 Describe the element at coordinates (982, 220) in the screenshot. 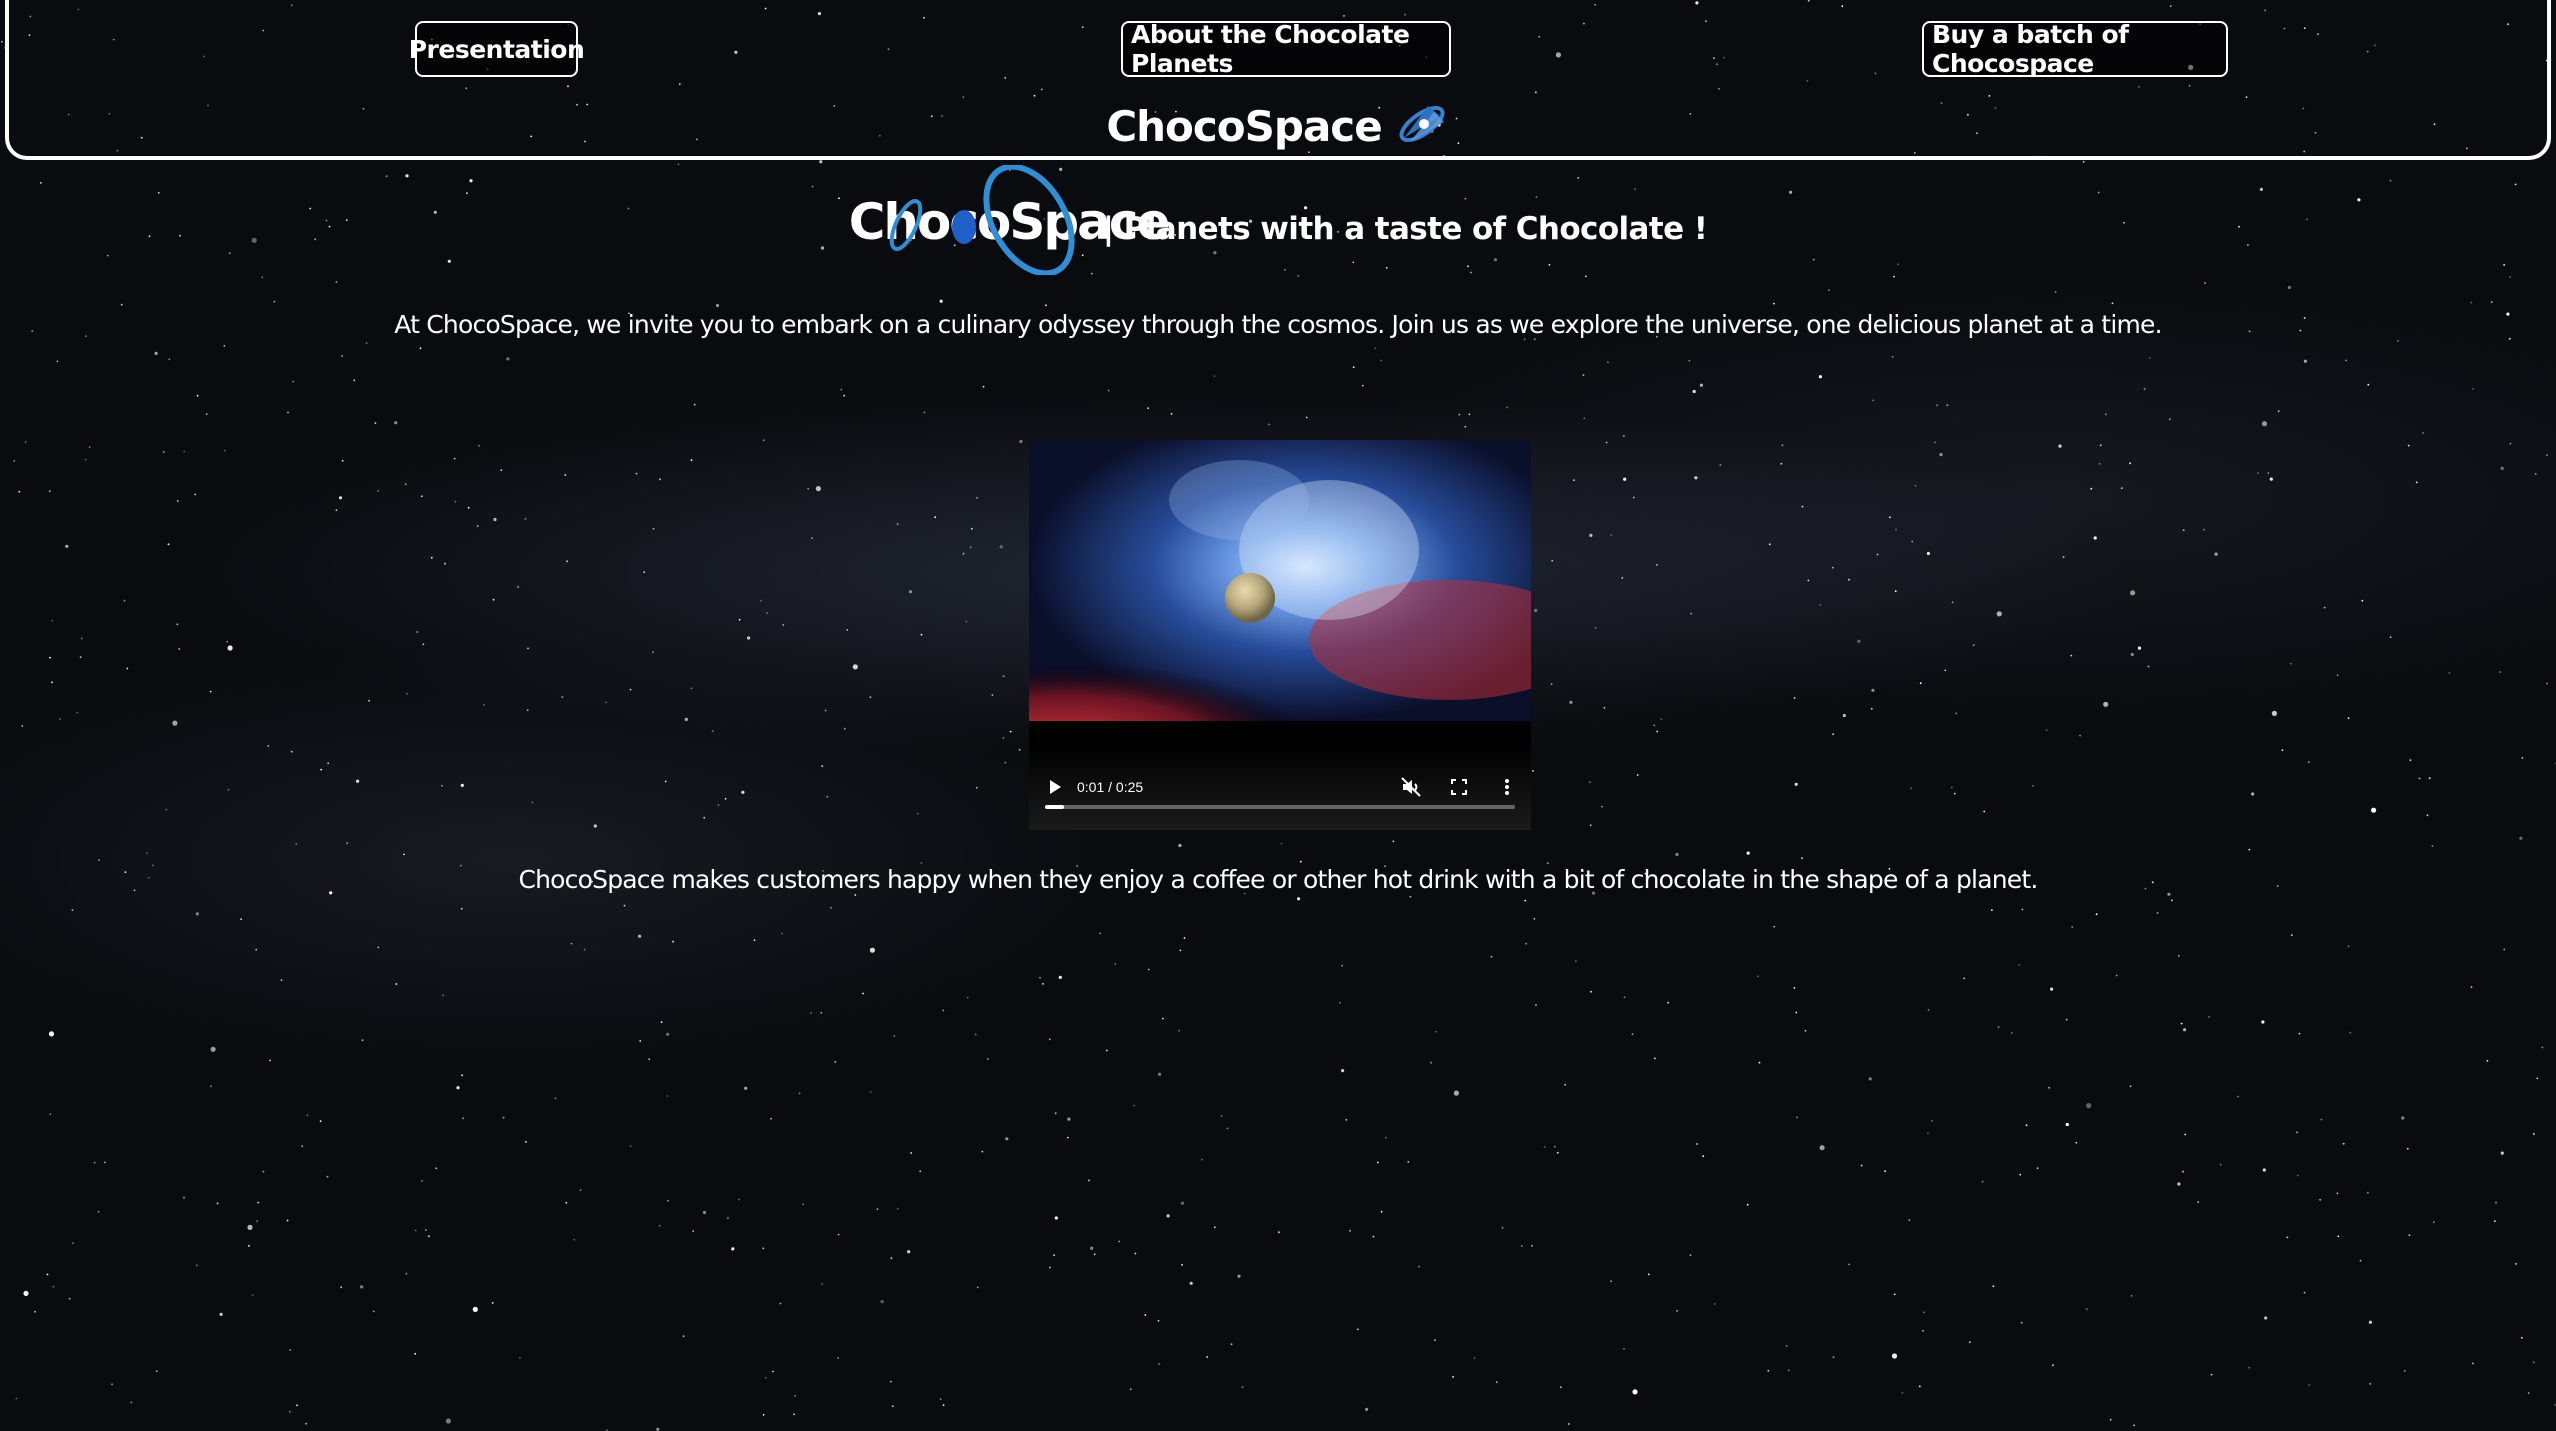

I see `orbit-ring-icon` at that location.